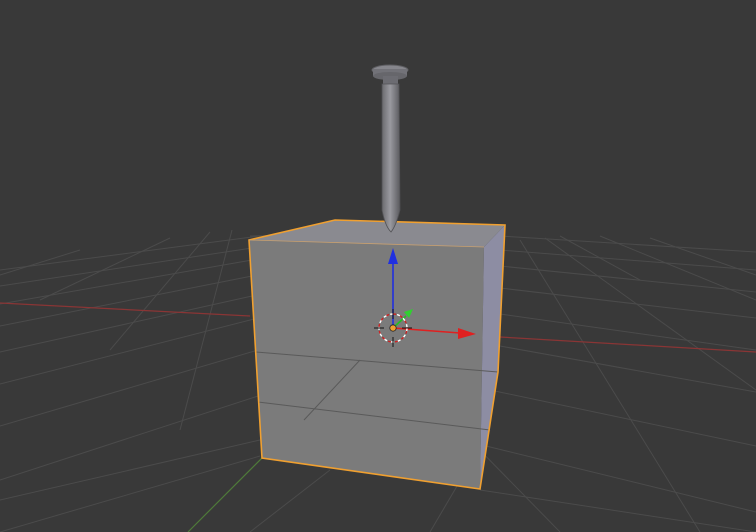 The width and height of the screenshot is (756, 532). I want to click on cube-front-face, so click(366, 364).